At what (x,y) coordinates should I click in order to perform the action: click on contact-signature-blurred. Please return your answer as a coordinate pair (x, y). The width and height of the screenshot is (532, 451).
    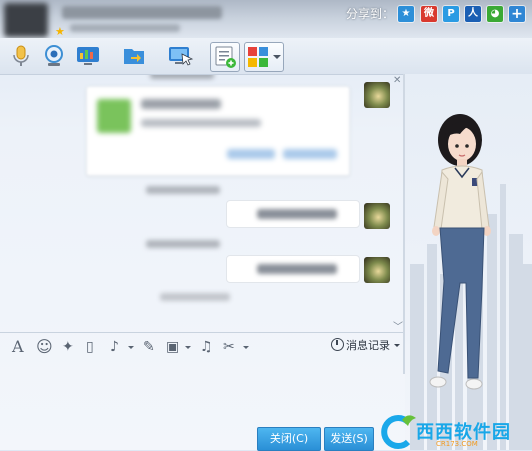
    Looking at the image, I should click on (125, 28).